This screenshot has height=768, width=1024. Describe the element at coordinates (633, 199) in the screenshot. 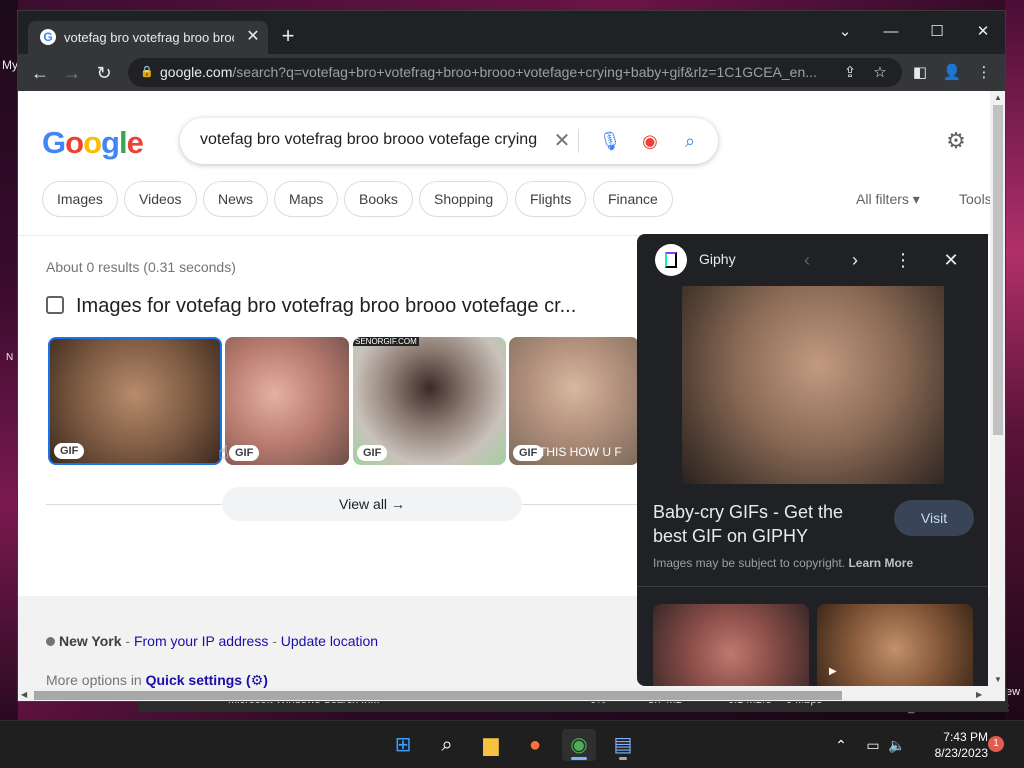

I see `chip-finance: Finance` at that location.